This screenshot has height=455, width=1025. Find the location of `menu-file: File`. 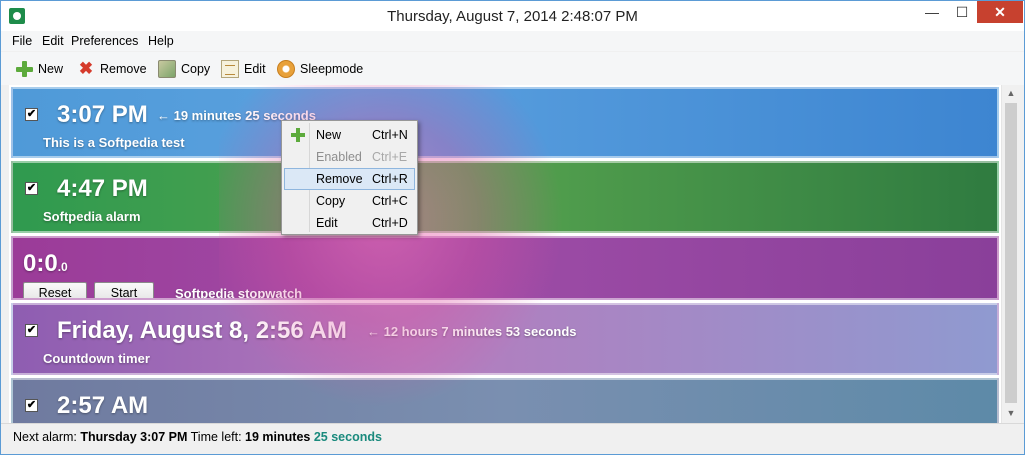

menu-file: File is located at coordinates (22, 41).